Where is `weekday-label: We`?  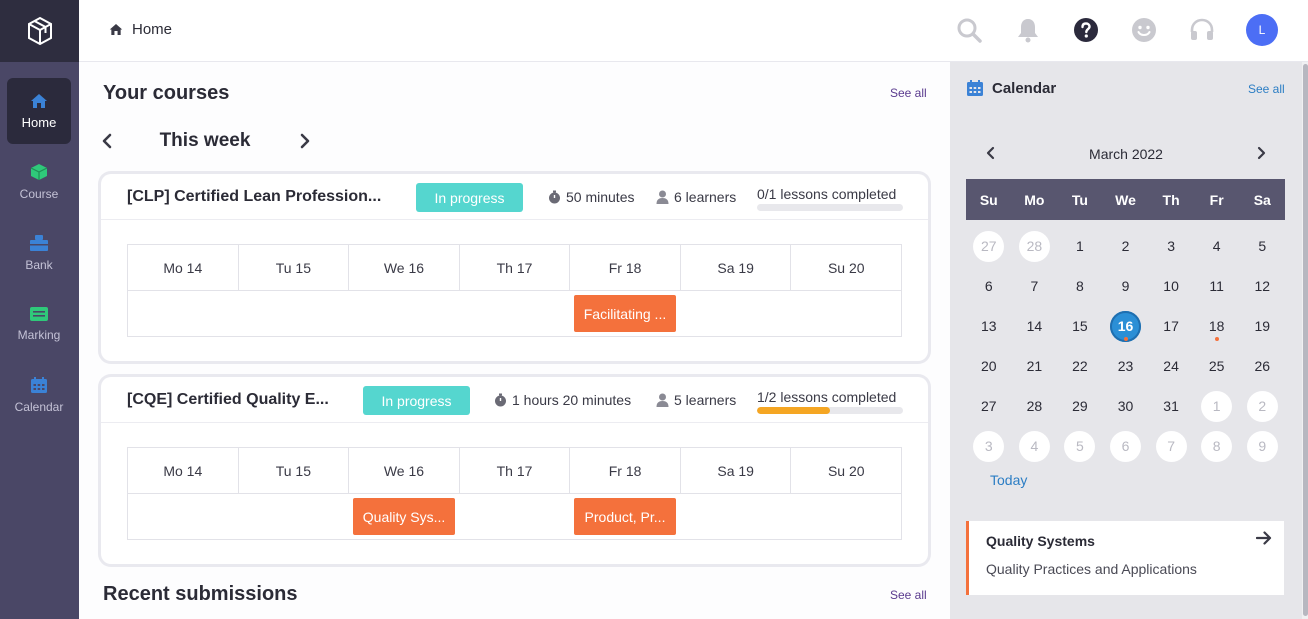 weekday-label: We is located at coordinates (1125, 199).